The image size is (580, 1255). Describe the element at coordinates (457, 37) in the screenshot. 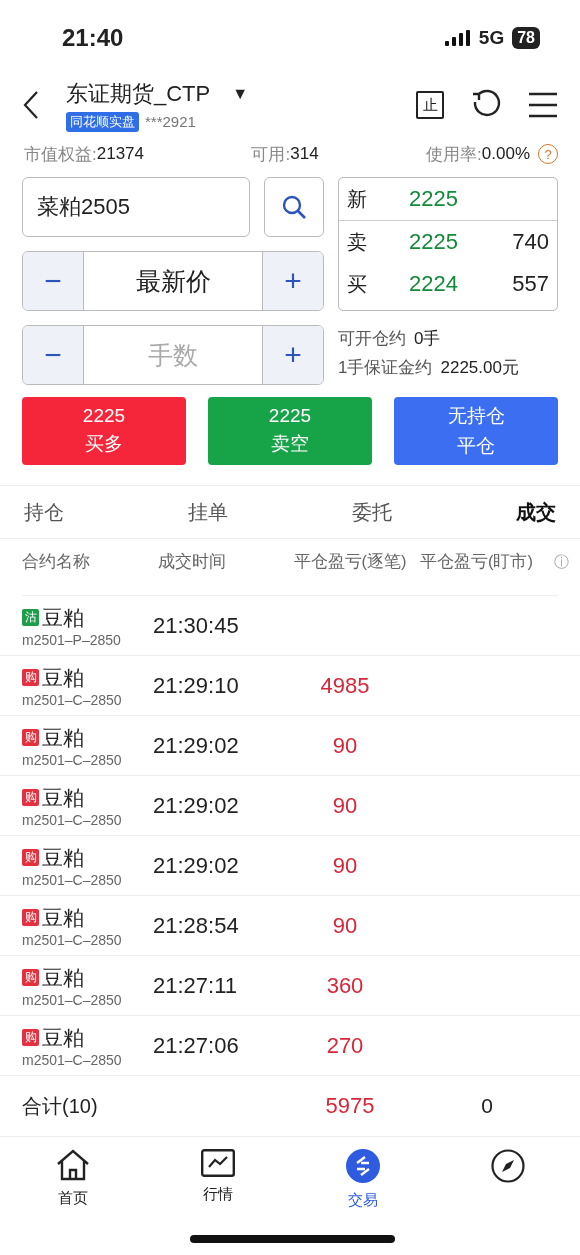

I see `signal-icon` at that location.